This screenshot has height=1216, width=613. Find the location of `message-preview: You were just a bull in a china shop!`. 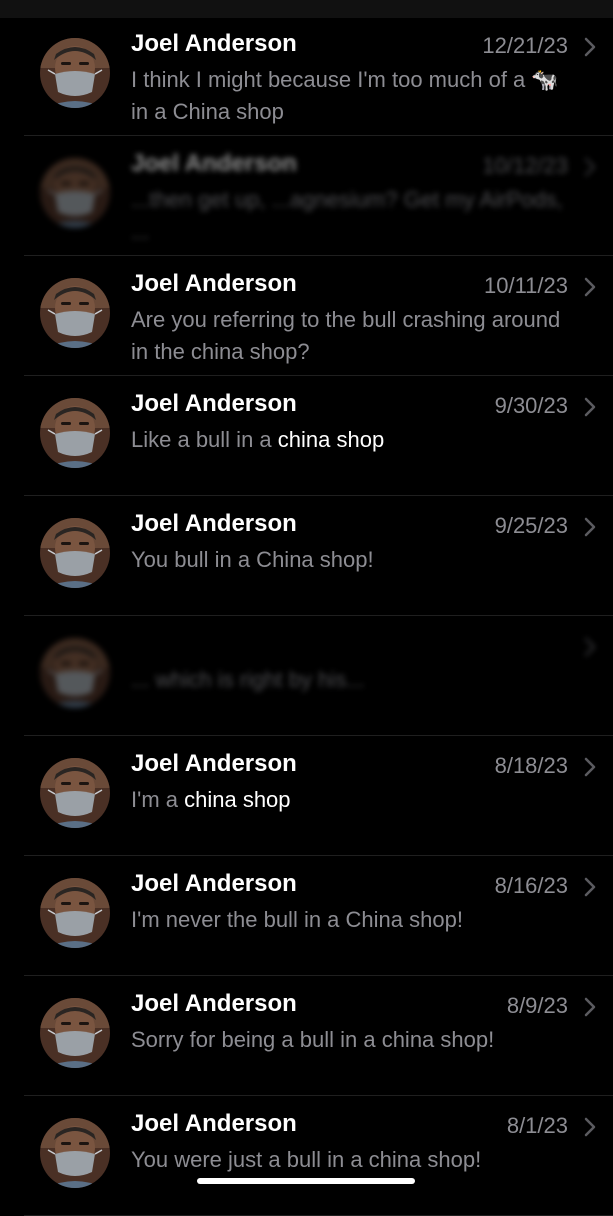

message-preview: You were just a bull in a china shop! is located at coordinates (351, 1160).